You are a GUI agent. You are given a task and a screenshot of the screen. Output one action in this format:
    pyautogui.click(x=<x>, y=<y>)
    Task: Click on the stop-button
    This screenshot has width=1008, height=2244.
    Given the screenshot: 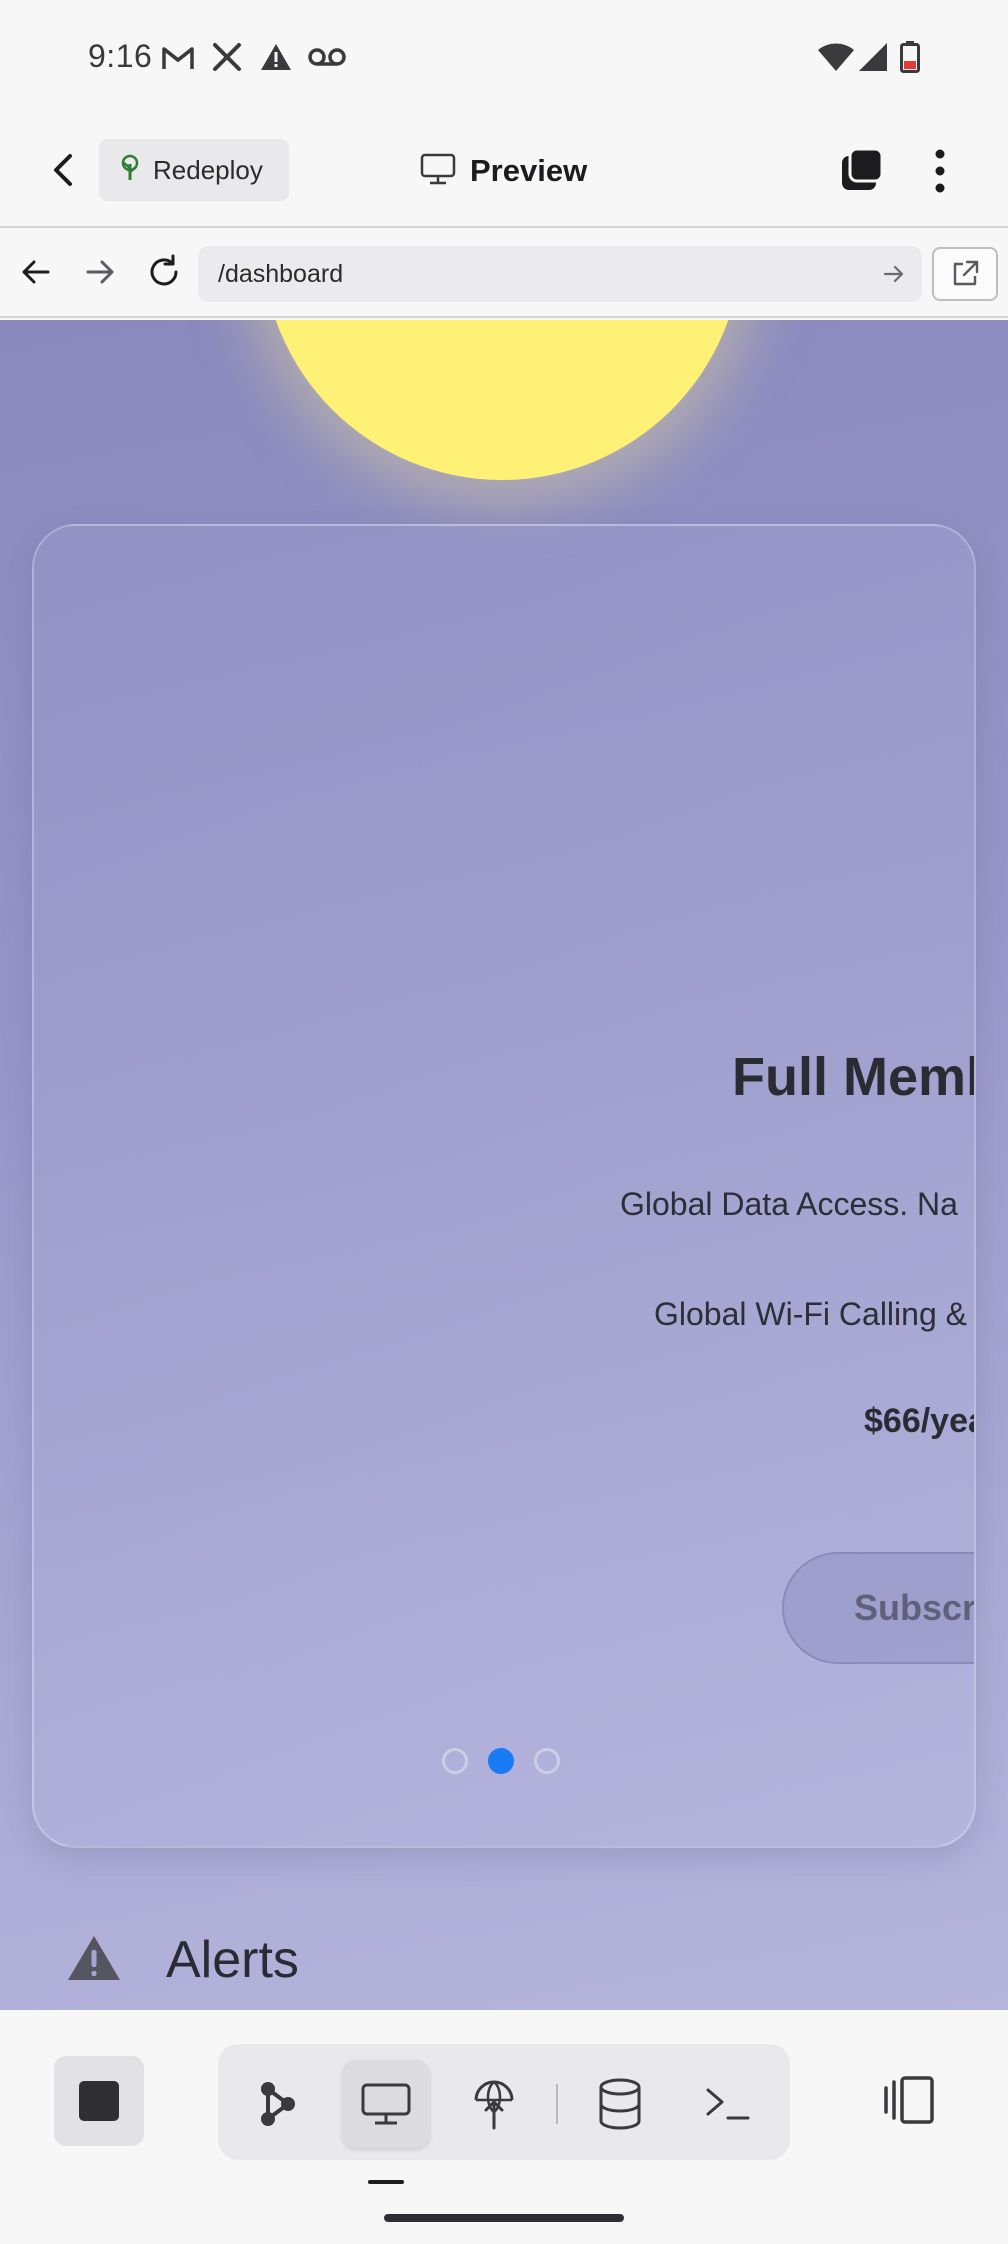 What is the action you would take?
    pyautogui.click(x=99, y=2101)
    